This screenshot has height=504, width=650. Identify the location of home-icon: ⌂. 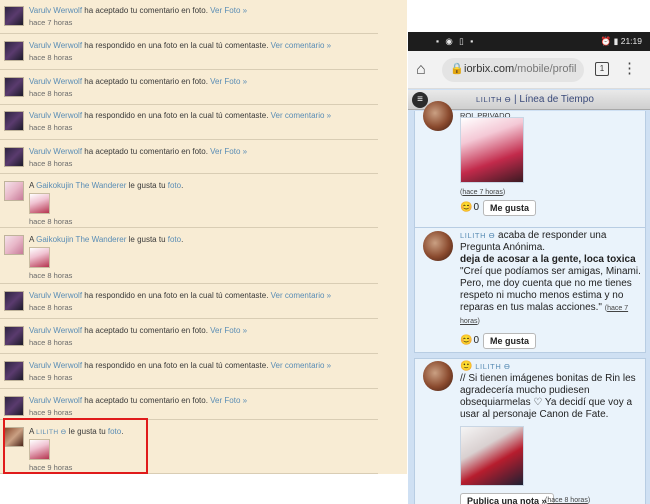
(421, 70).